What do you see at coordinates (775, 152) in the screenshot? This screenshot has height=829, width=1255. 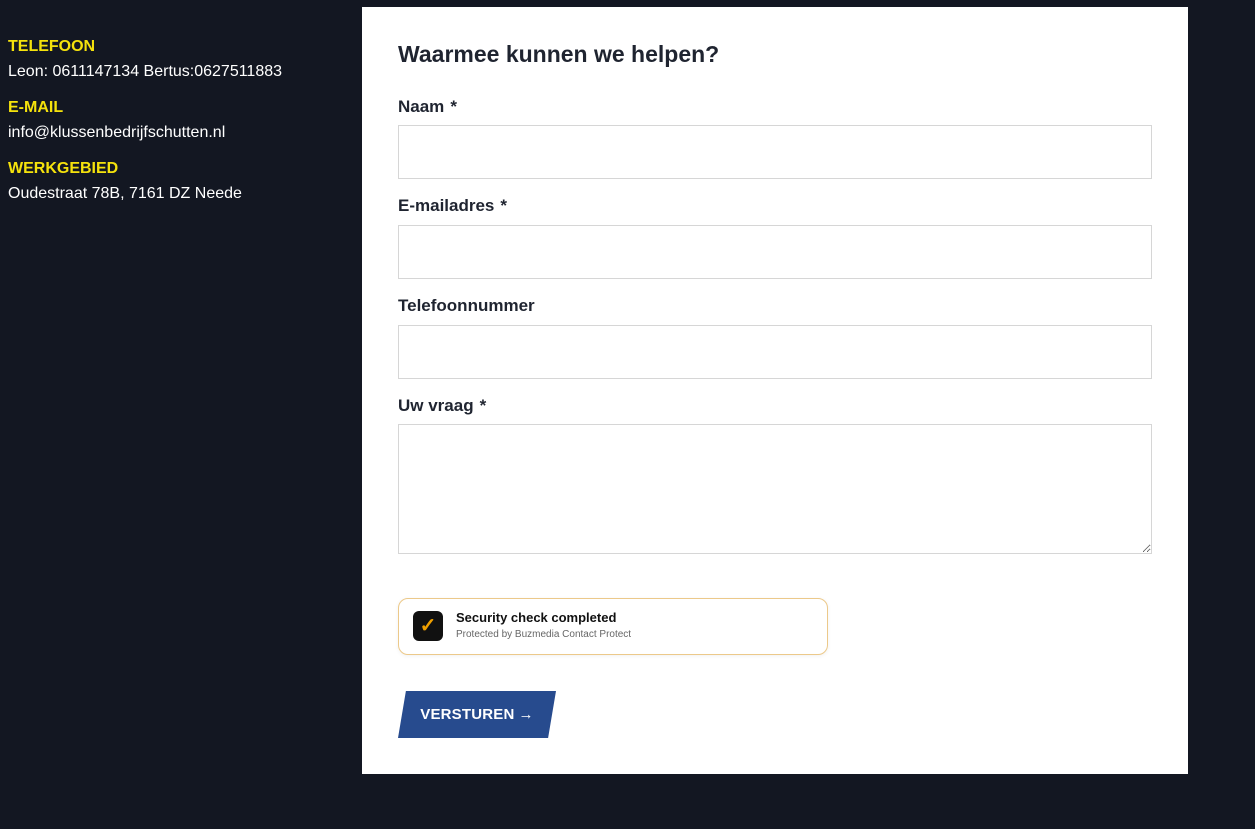 I see `name-input` at bounding box center [775, 152].